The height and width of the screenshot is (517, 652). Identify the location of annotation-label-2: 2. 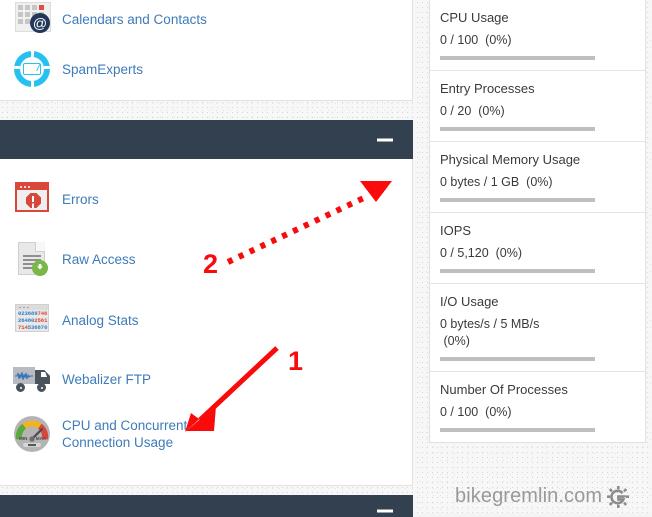
(211, 264).